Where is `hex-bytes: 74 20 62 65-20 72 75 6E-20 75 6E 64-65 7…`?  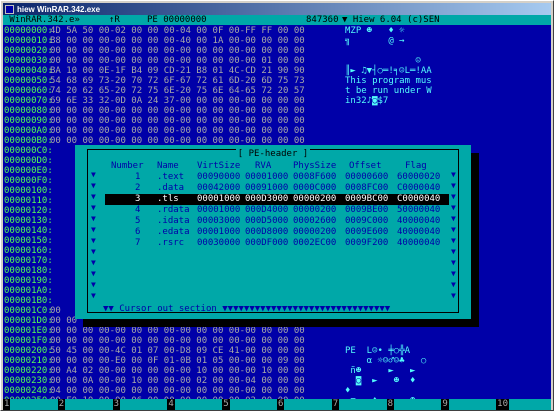
hex-bytes: 74 20 62 65-20 72 75 6E-20 75 6E 64-65 7… is located at coordinates (177, 91).